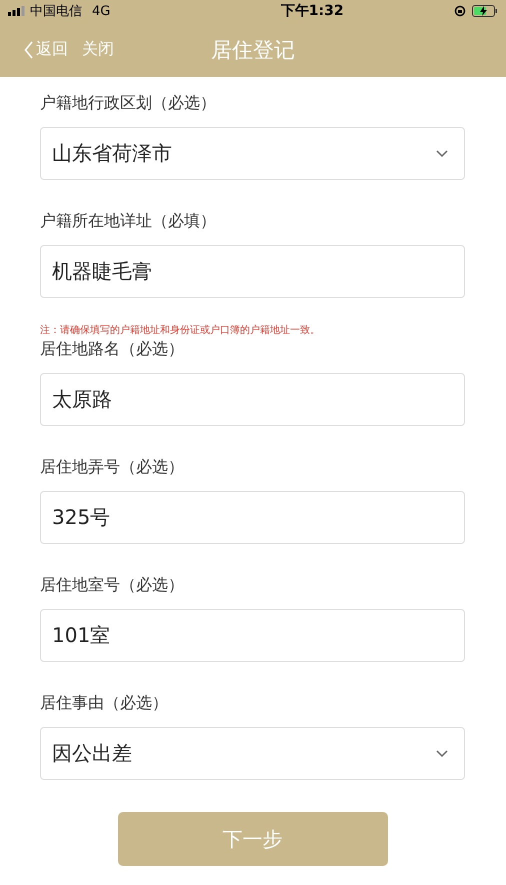 The image size is (506, 885). What do you see at coordinates (29, 49) in the screenshot?
I see `chevron-left-icon` at bounding box center [29, 49].